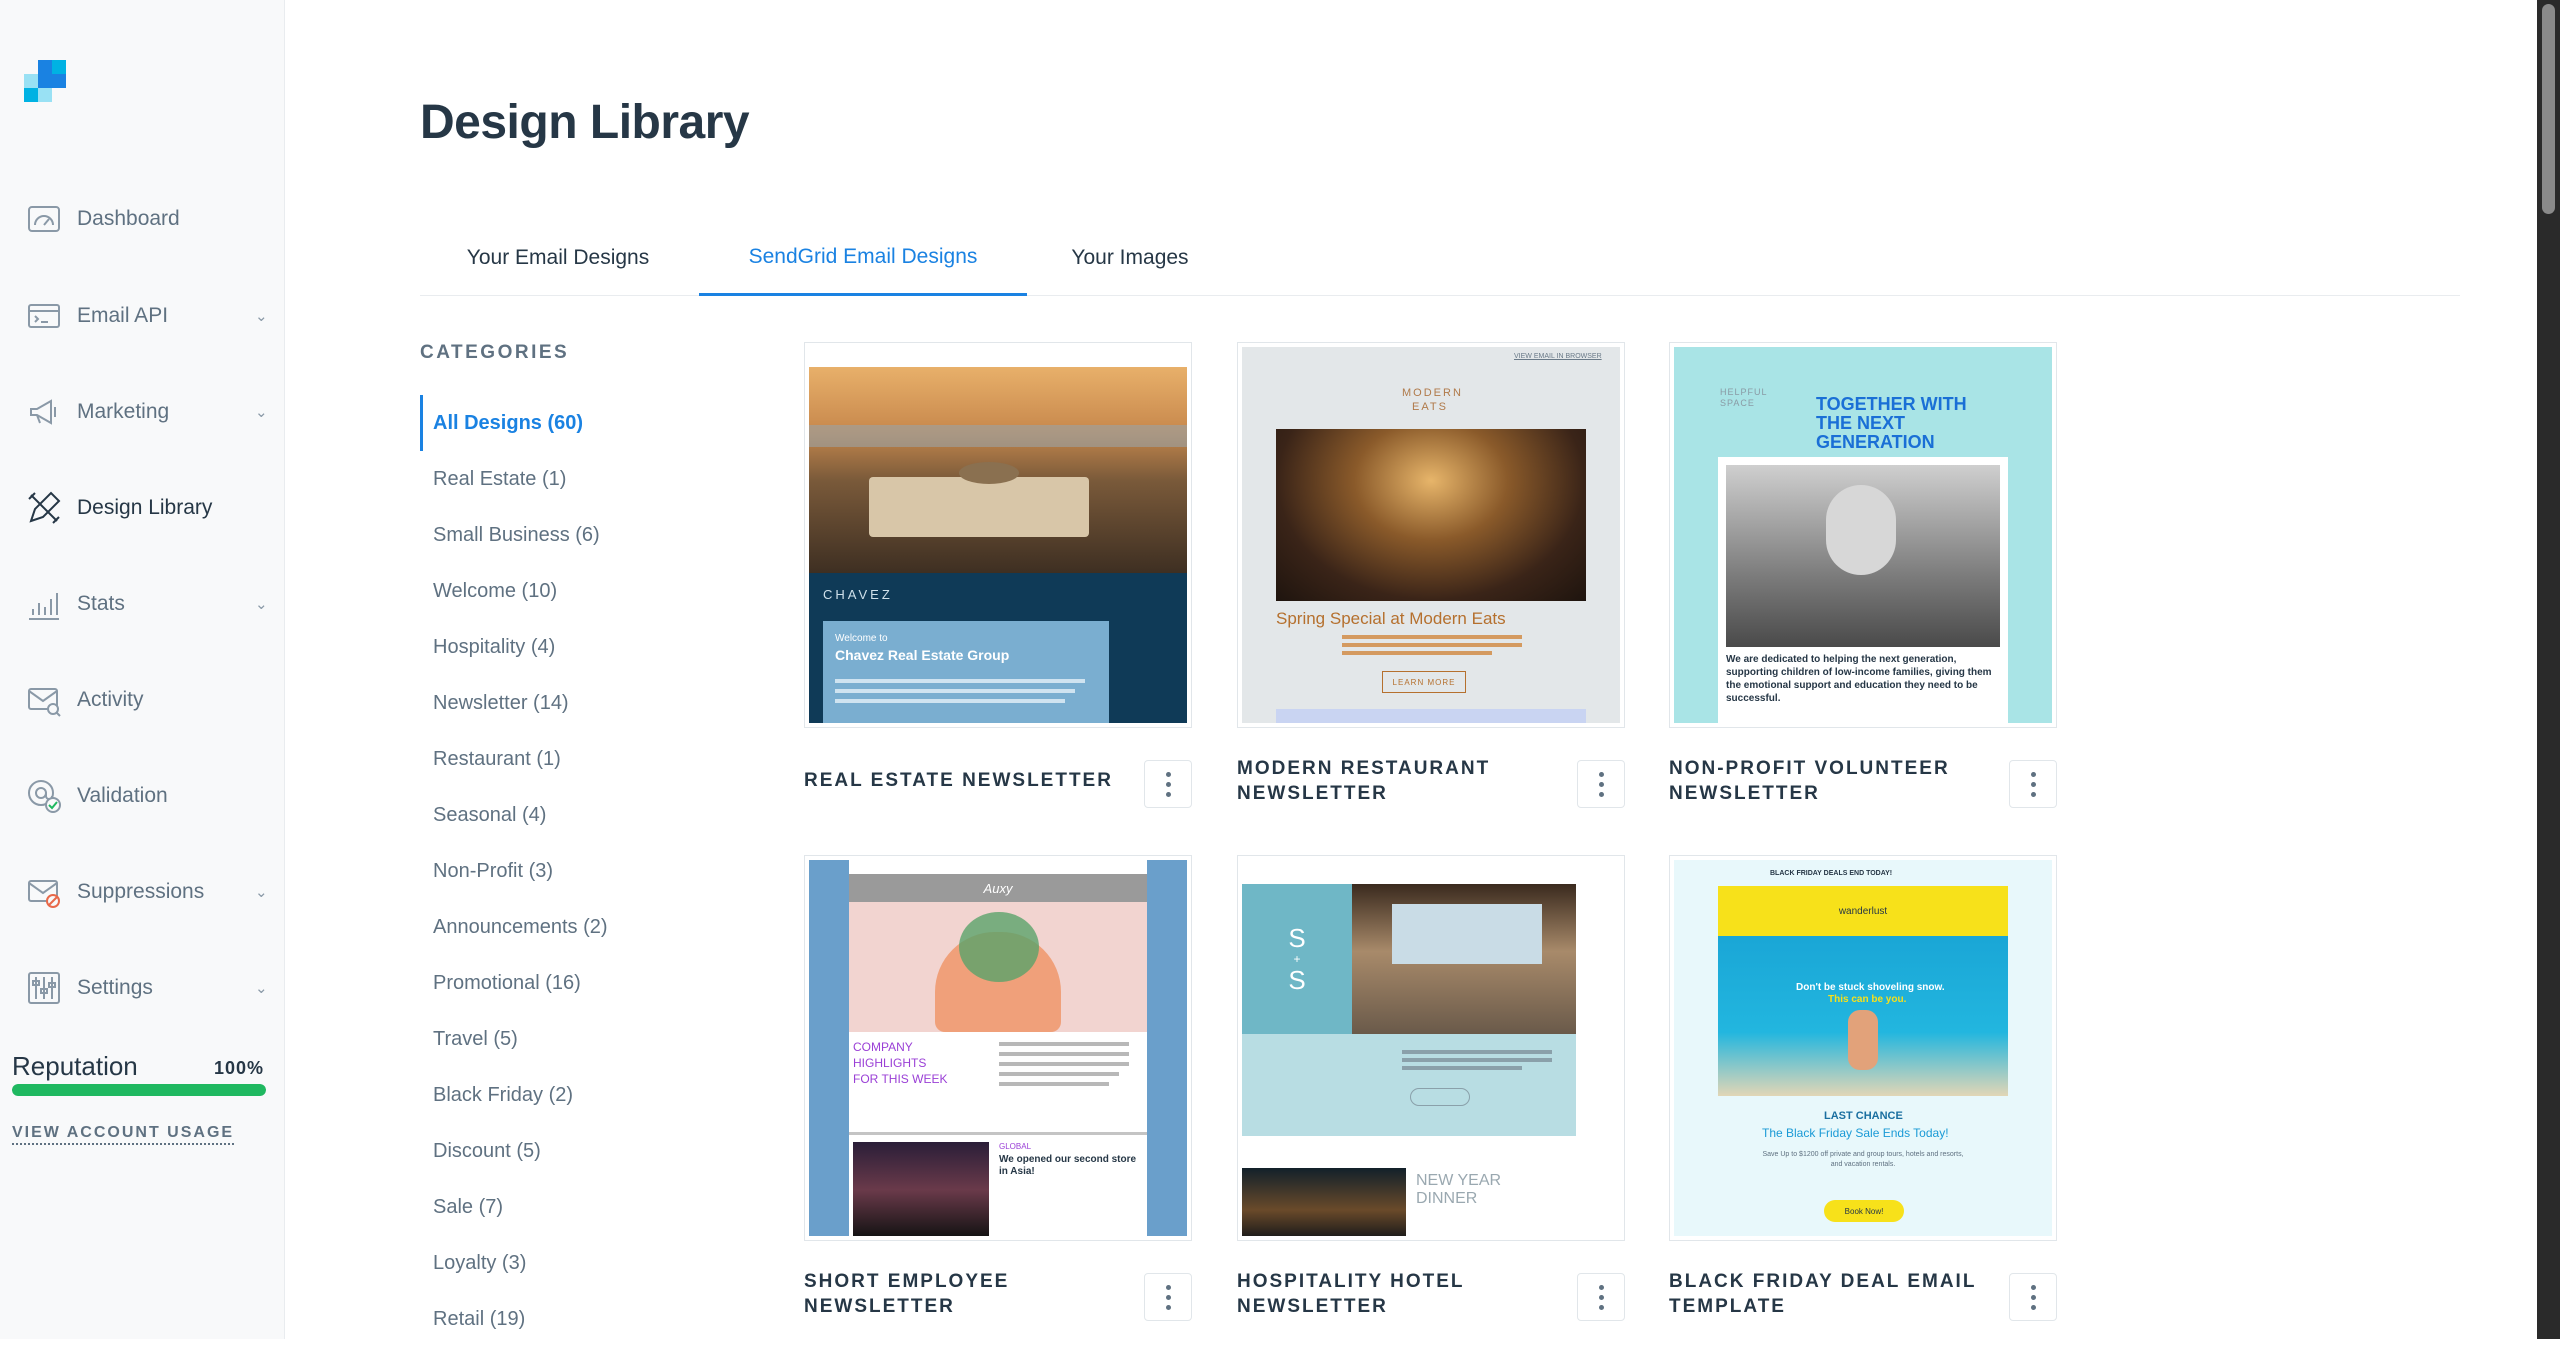 This screenshot has height=1347, width=2560. Describe the element at coordinates (1861, 423) in the screenshot. I see `thumb-headline-line2: THE NEXT` at that location.